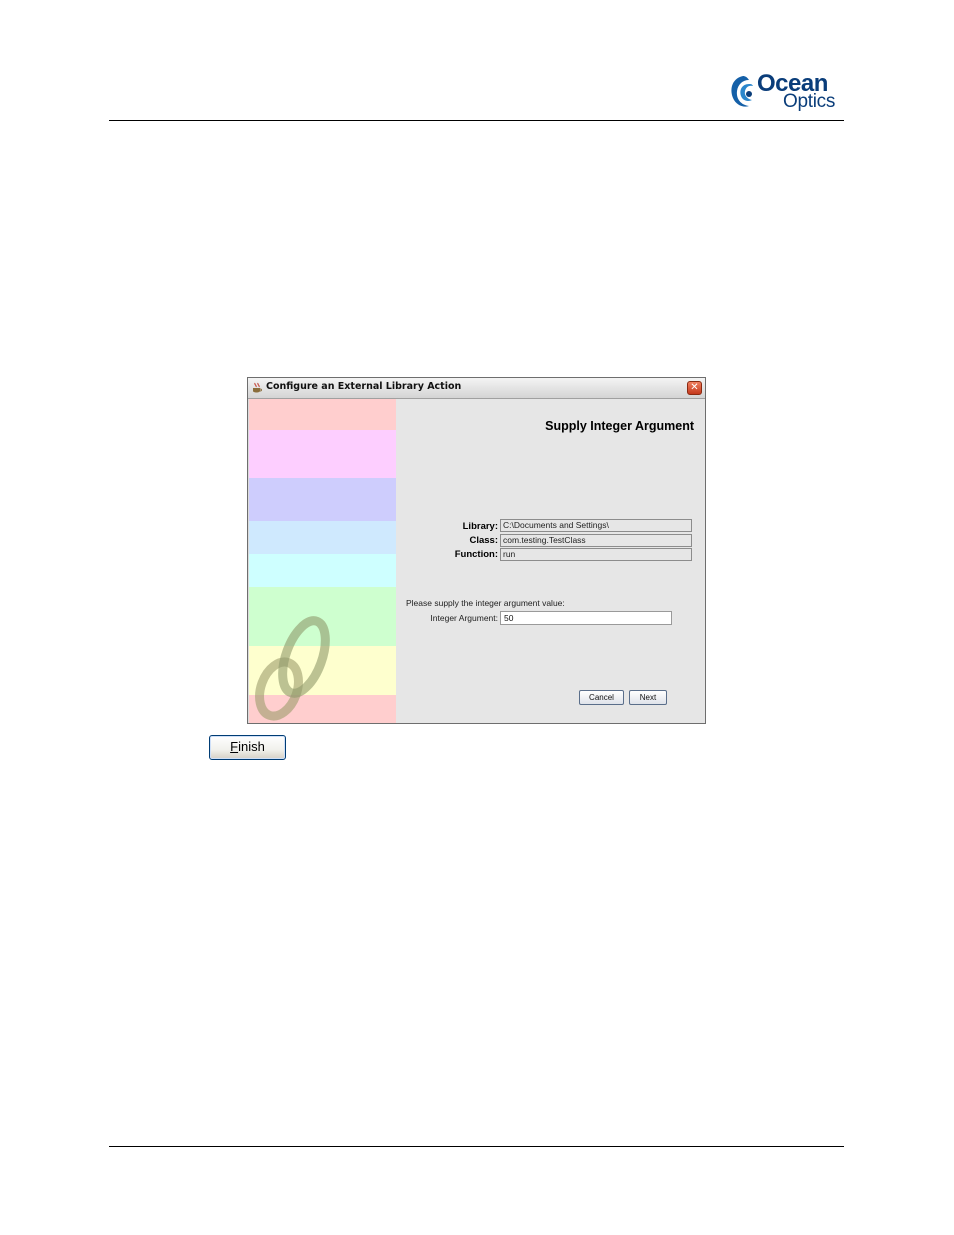 The image size is (954, 1235). Describe the element at coordinates (596, 554) in the screenshot. I see `function-field: run` at that location.